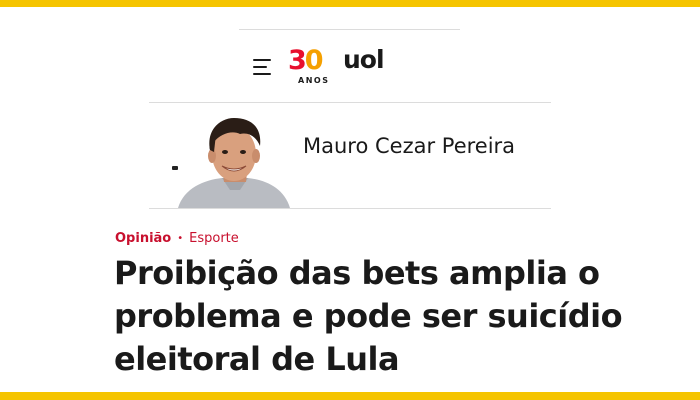  Describe the element at coordinates (297, 60) in the screenshot. I see `logo-digit-three: 3` at that location.